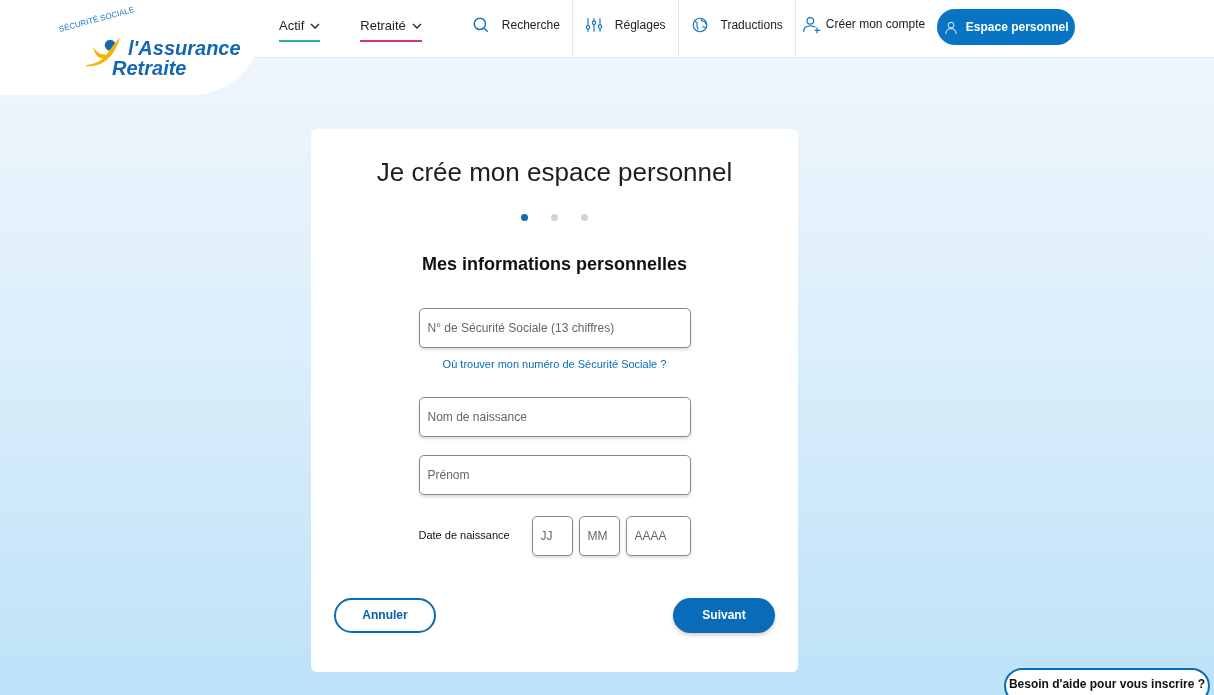 The width and height of the screenshot is (1214, 695). Describe the element at coordinates (554, 364) in the screenshot. I see `ssn-help-link: Où trouver mon numéro de Sécurité Sociale ?` at that location.